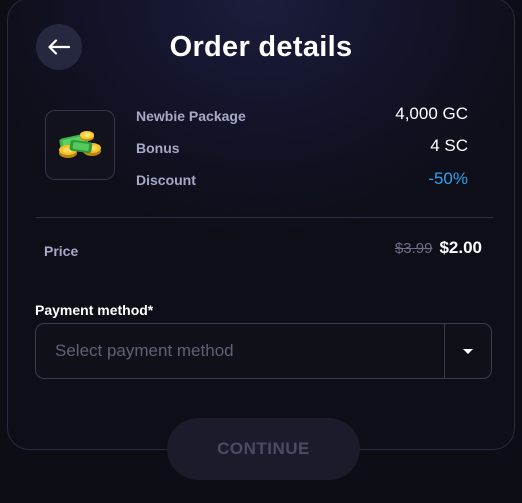 The width and height of the screenshot is (522, 503). Describe the element at coordinates (431, 113) in the screenshot. I see `package-gc-value: 4,000 GC` at that location.